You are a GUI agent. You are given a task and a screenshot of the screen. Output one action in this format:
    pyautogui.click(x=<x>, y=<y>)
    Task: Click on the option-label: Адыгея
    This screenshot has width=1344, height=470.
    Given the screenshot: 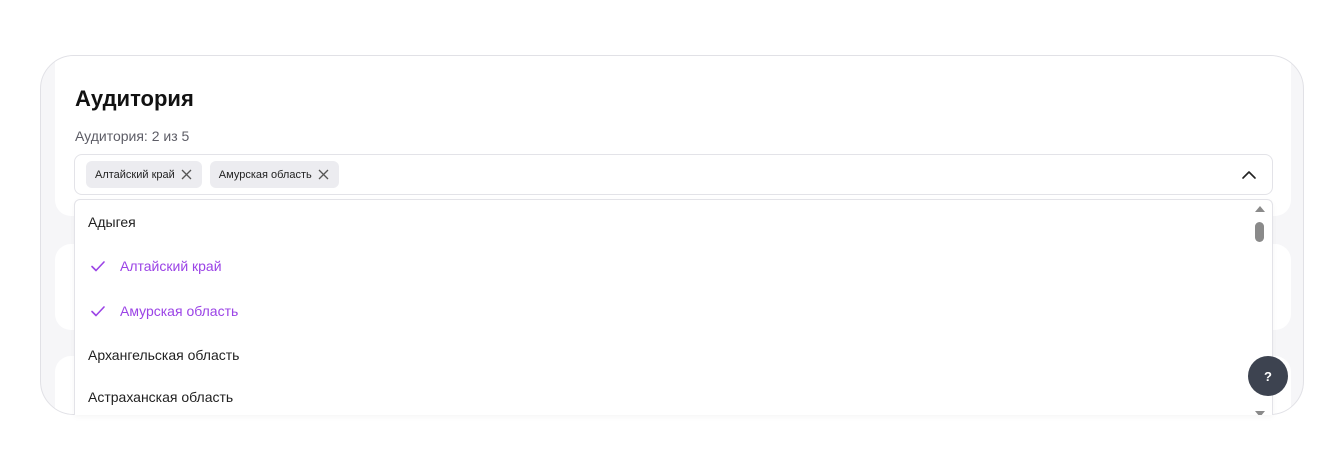 What is the action you would take?
    pyautogui.click(x=112, y=222)
    